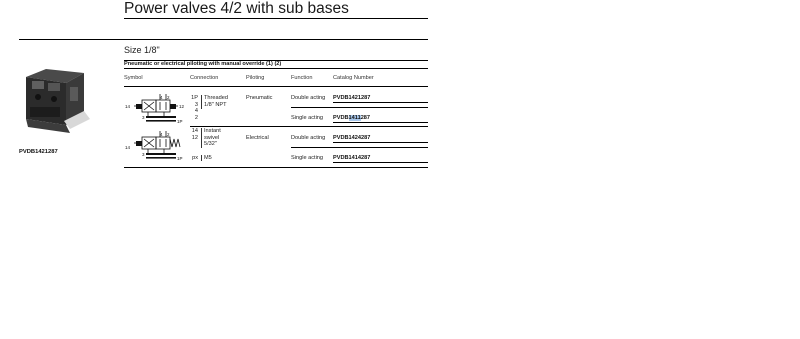 The height and width of the screenshot is (339, 800). What do you see at coordinates (216, 101) in the screenshot?
I see `connection-desc-1: Threaded 1/8" NPT` at bounding box center [216, 101].